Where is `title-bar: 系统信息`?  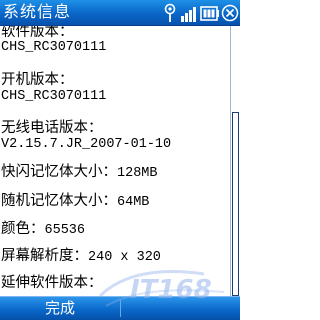 title-bar: 系统信息 is located at coordinates (120, 13).